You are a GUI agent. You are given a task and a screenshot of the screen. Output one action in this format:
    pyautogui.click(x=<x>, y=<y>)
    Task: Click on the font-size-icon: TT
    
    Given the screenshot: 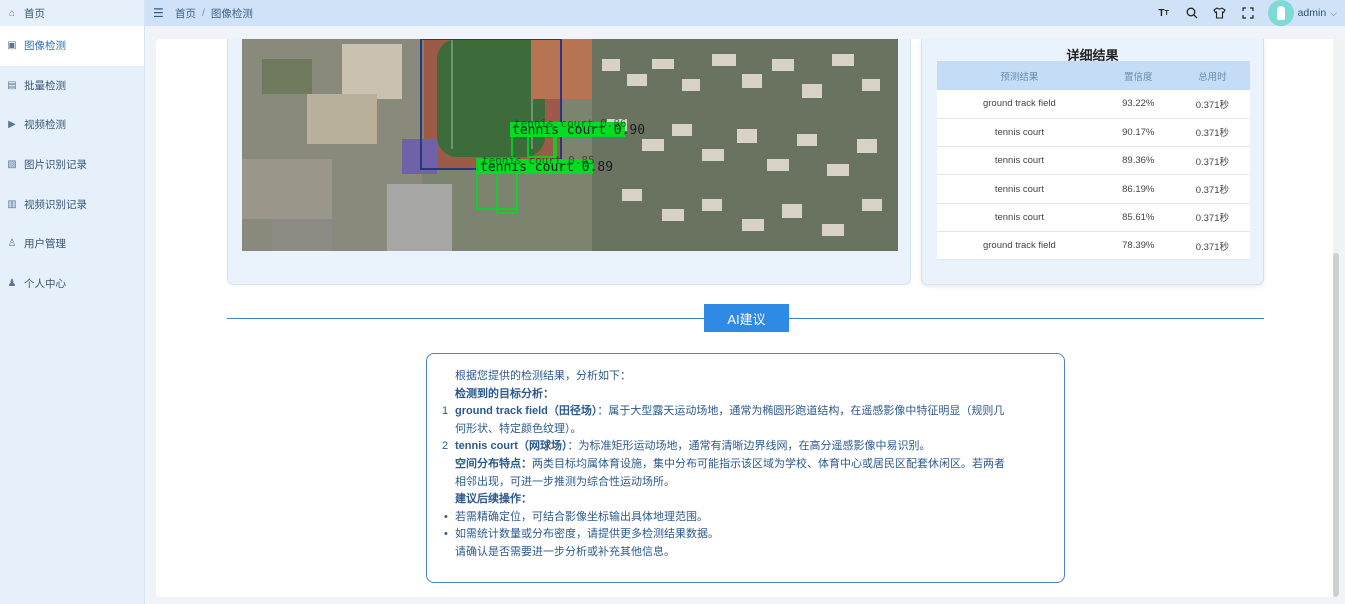 What is the action you would take?
    pyautogui.click(x=1164, y=13)
    